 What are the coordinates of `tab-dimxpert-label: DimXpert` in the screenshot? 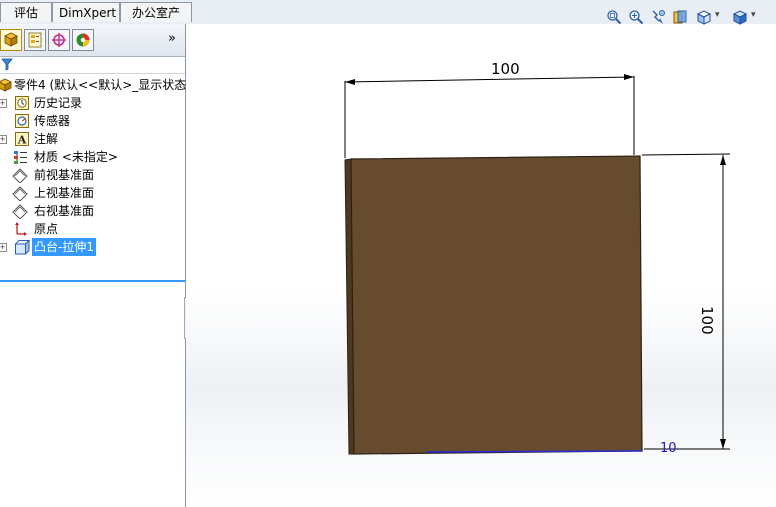 It's located at (88, 13).